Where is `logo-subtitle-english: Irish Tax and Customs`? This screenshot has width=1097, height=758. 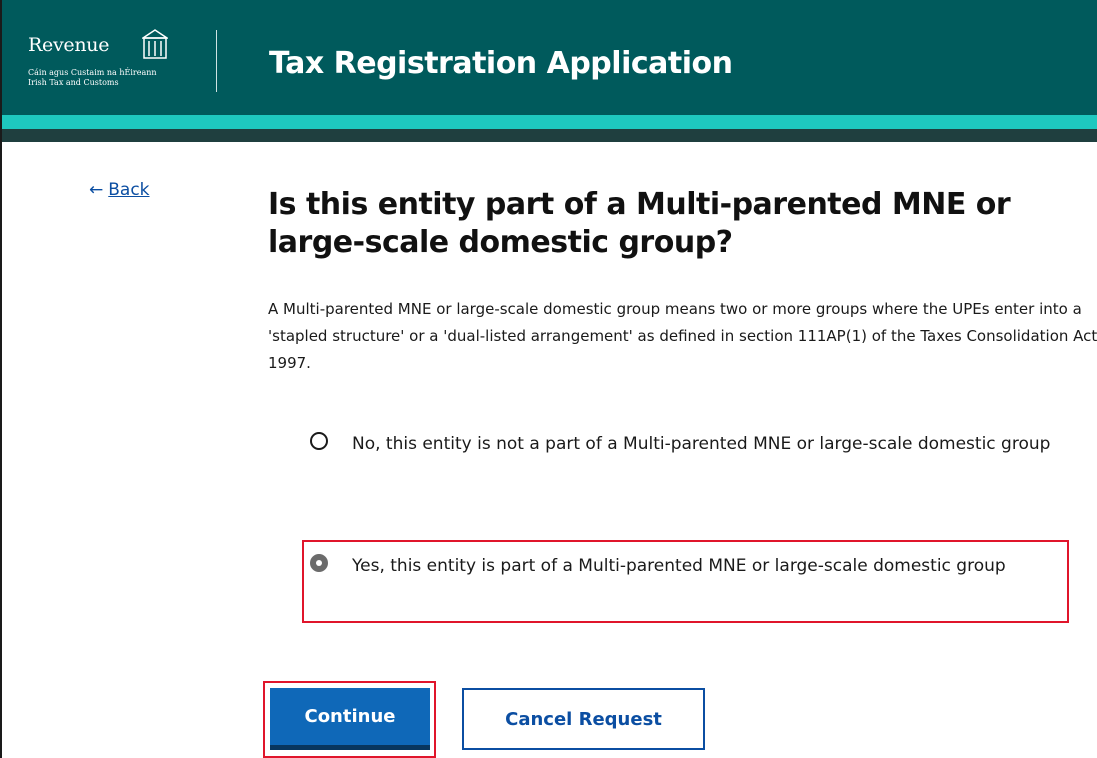
logo-subtitle-english: Irish Tax and Customs is located at coordinates (73, 82).